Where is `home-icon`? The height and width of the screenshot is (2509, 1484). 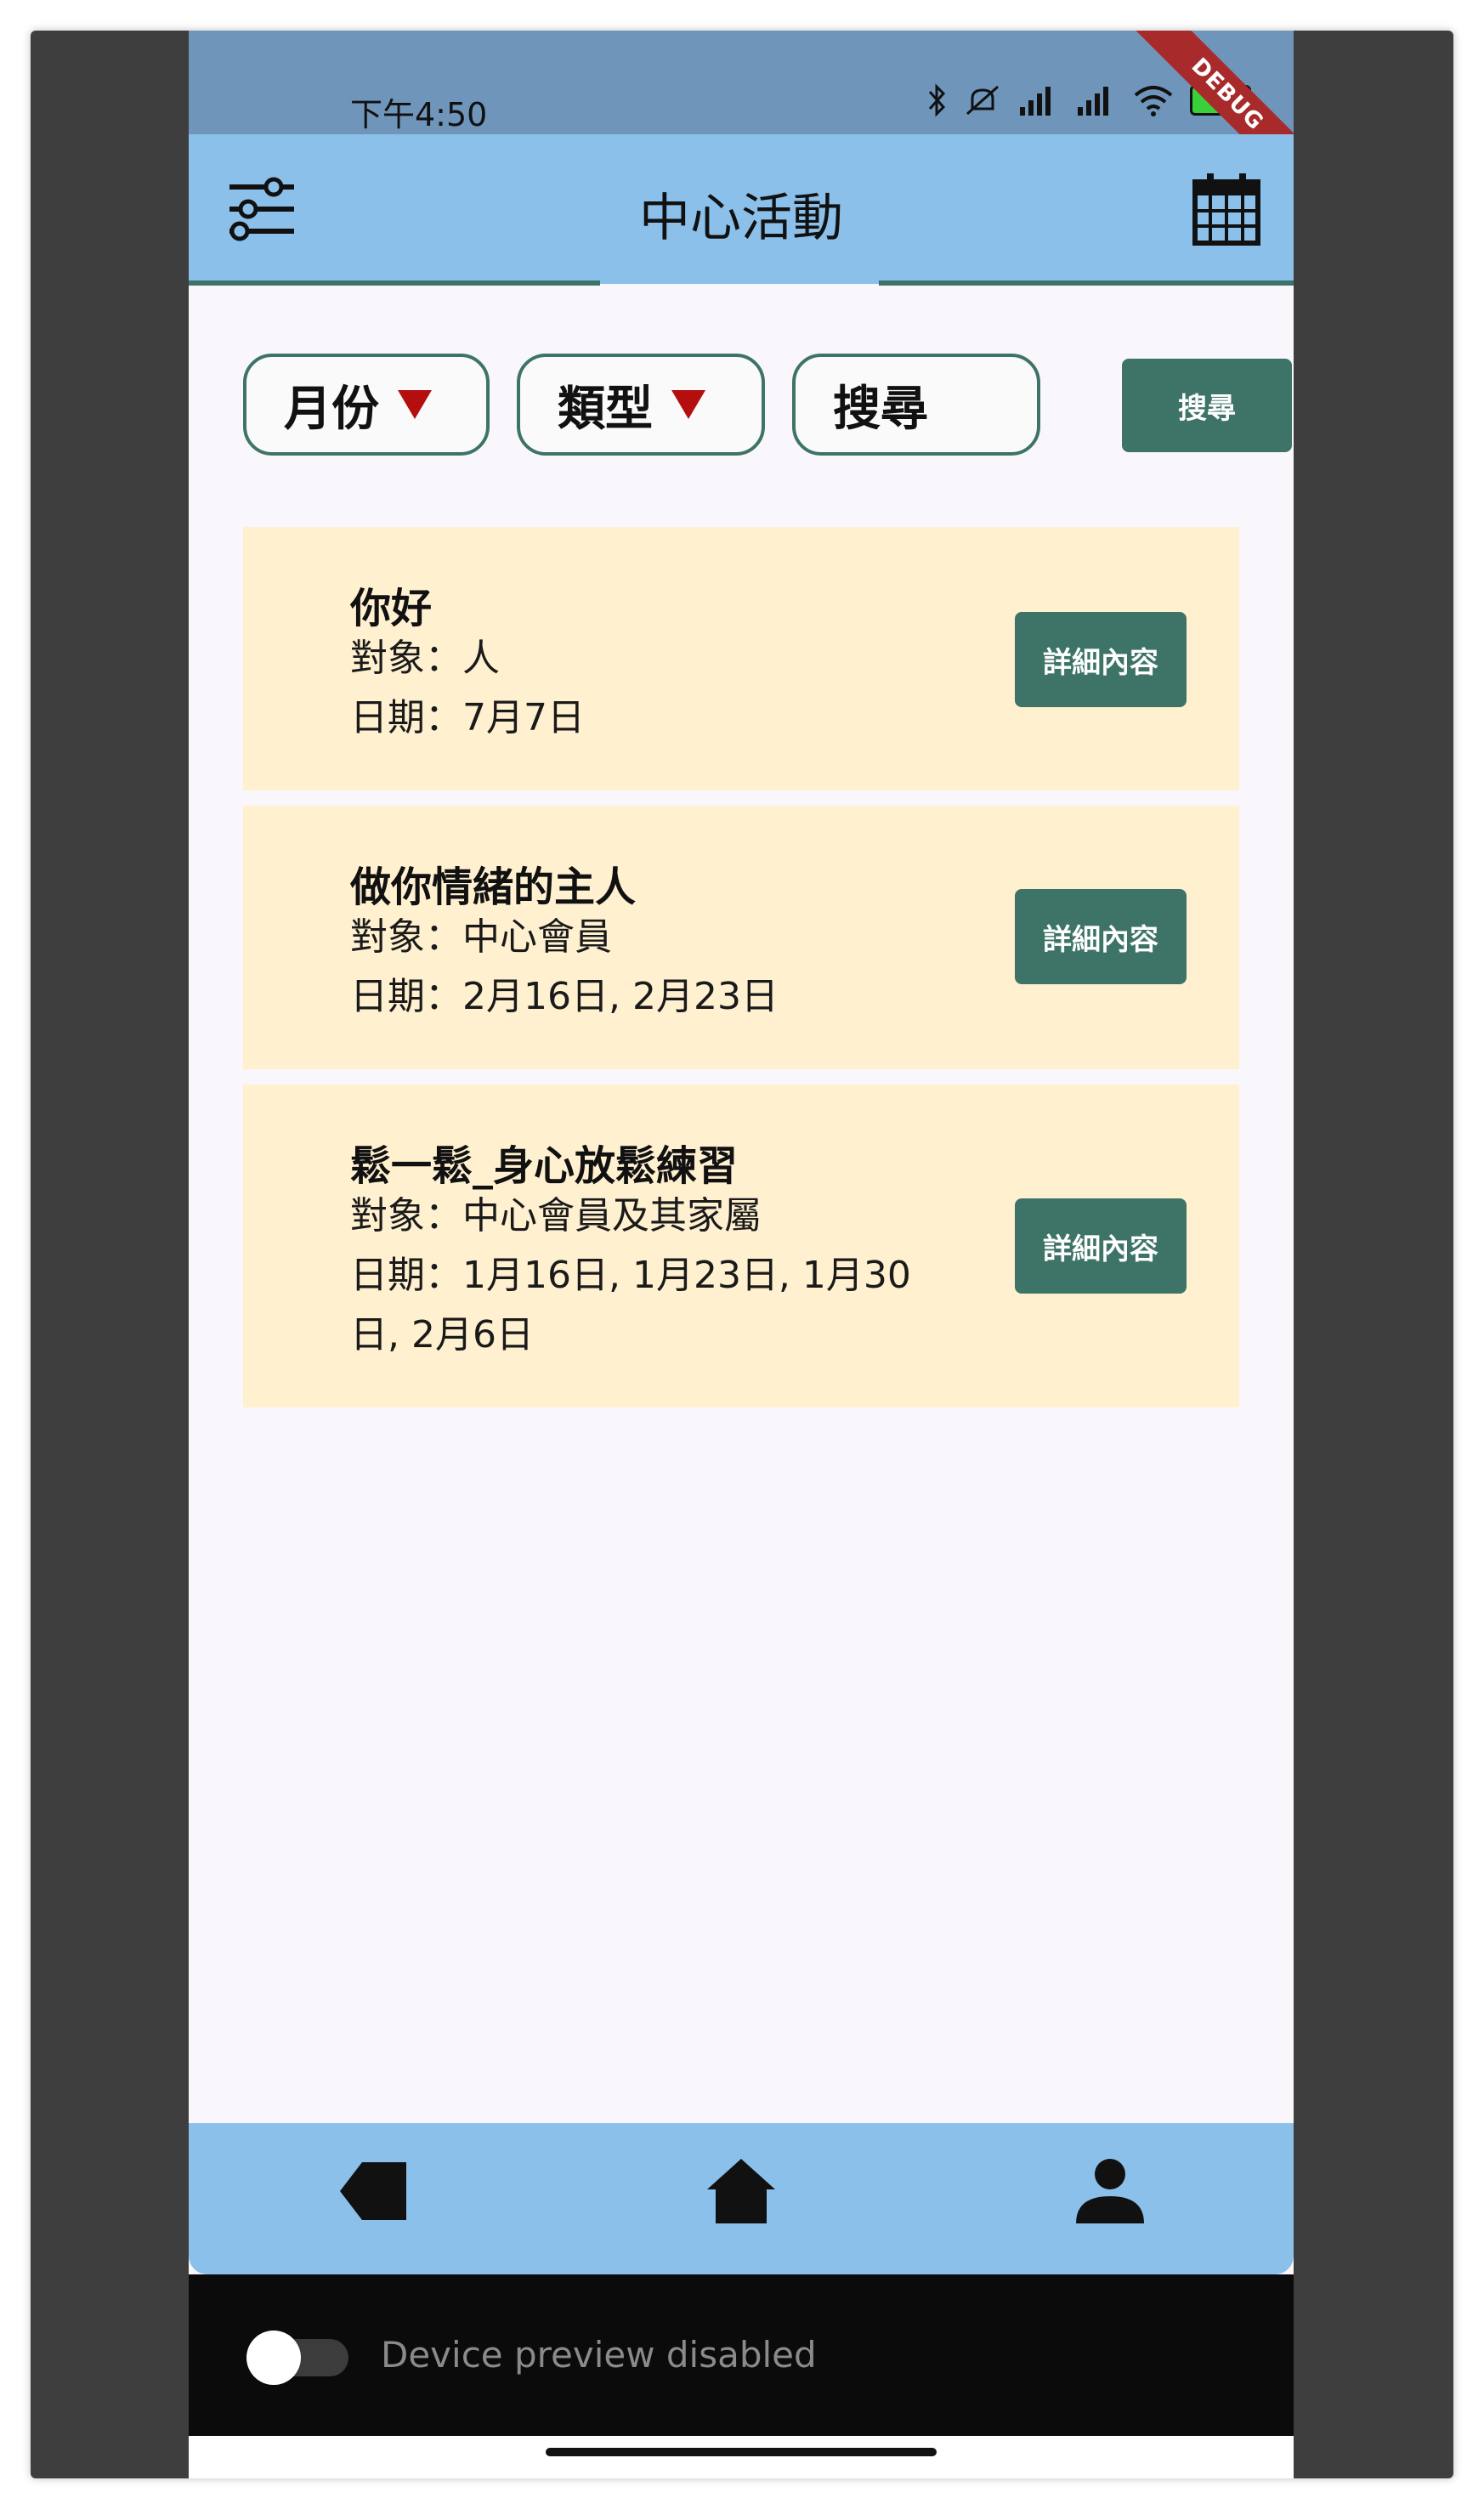
home-icon is located at coordinates (741, 2193).